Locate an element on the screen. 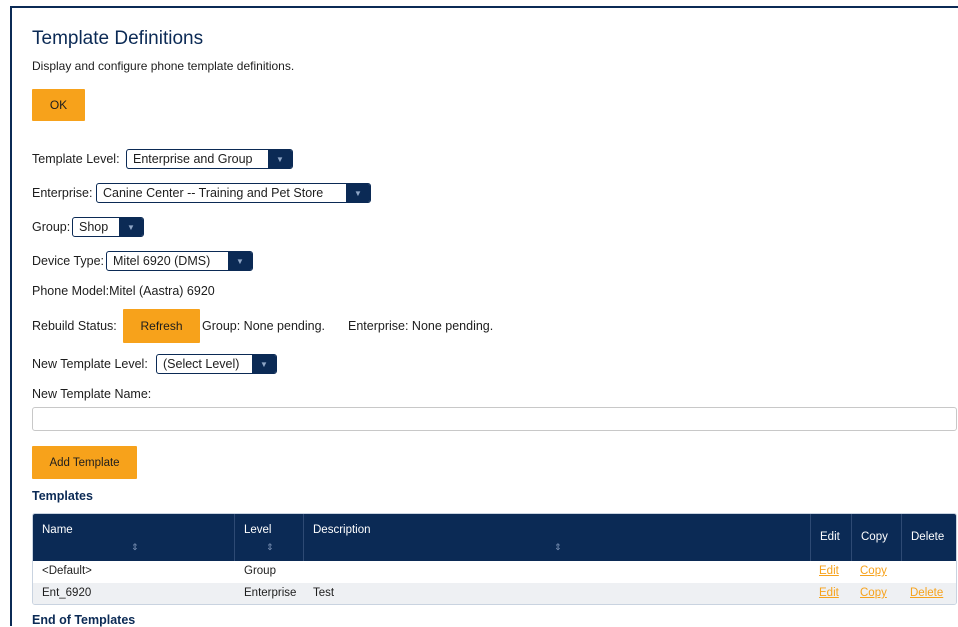 This screenshot has height=627, width=958. phone-model-text: Phone Model:Mitel (Aastra) 6920 is located at coordinates (123, 291).